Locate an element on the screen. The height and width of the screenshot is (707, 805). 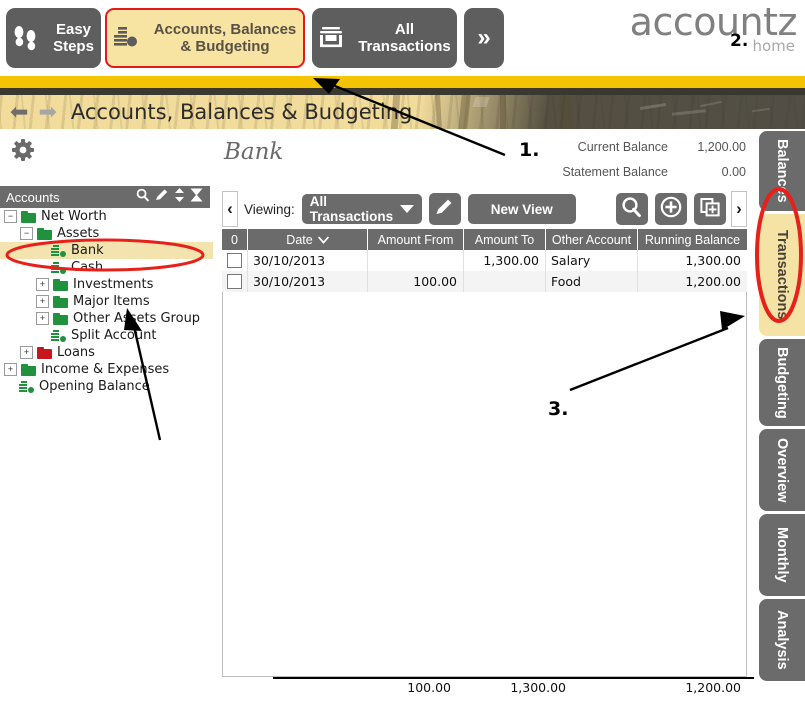
account-bars-icon is located at coordinates (58, 335).